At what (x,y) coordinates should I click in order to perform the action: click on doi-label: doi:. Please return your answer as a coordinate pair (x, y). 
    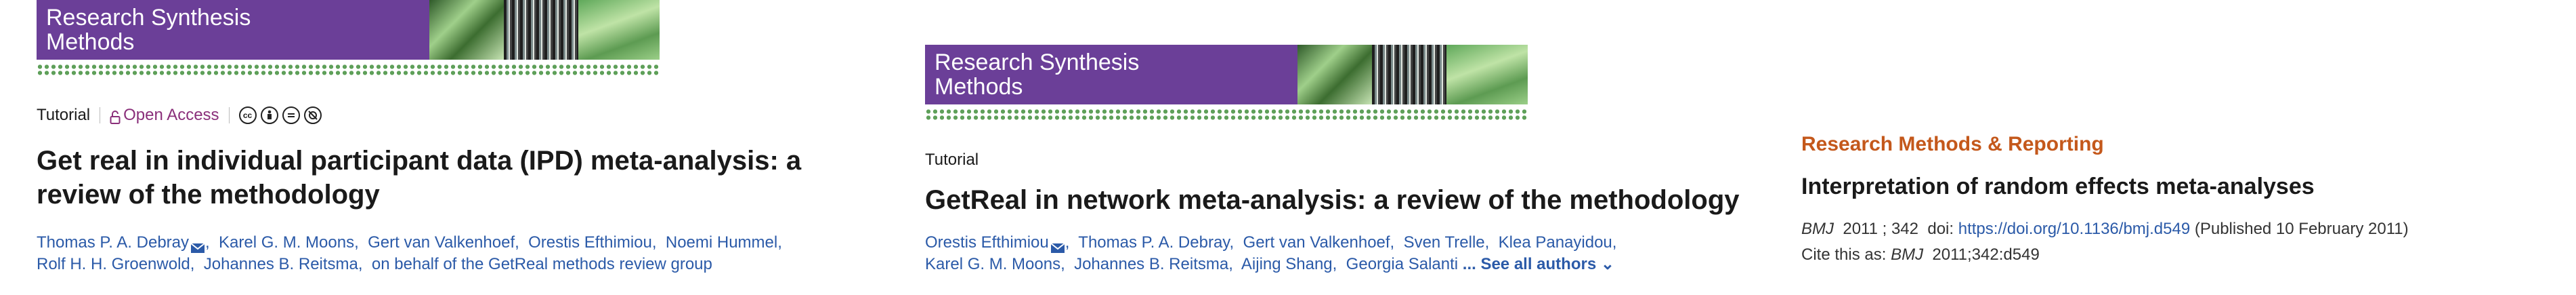
    Looking at the image, I should click on (1940, 229).